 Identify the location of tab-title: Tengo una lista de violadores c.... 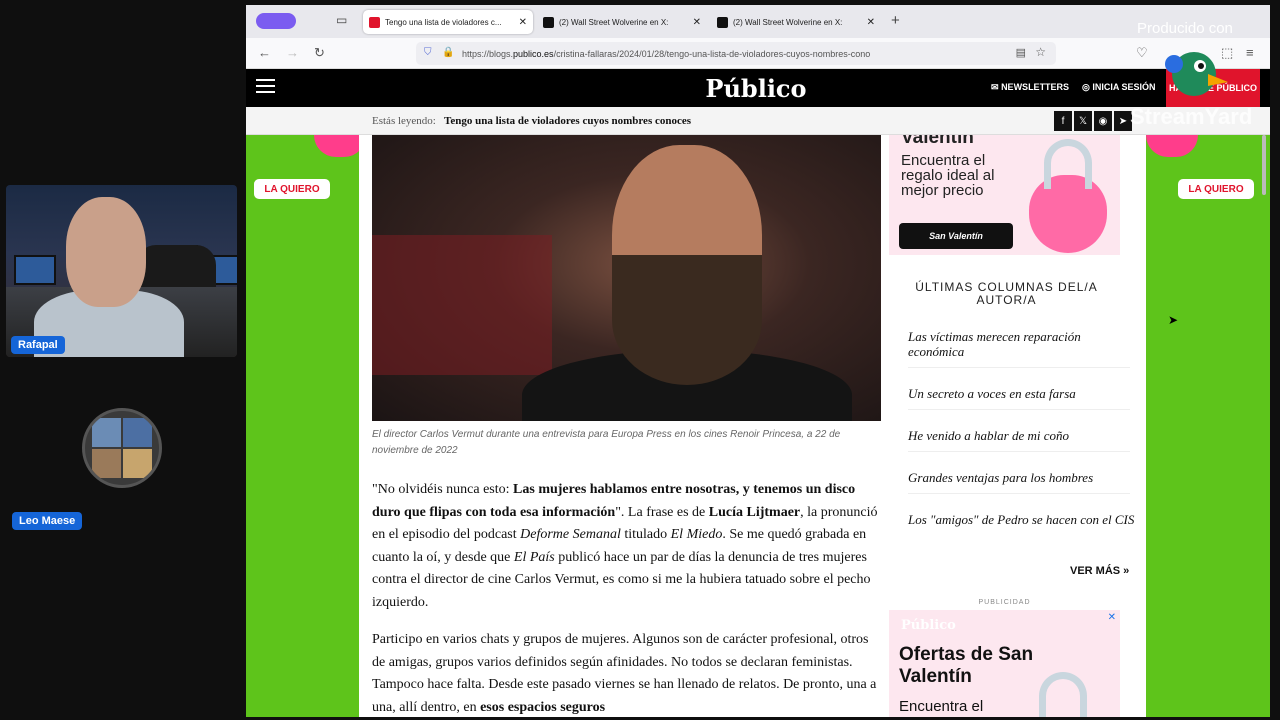
(443, 22).